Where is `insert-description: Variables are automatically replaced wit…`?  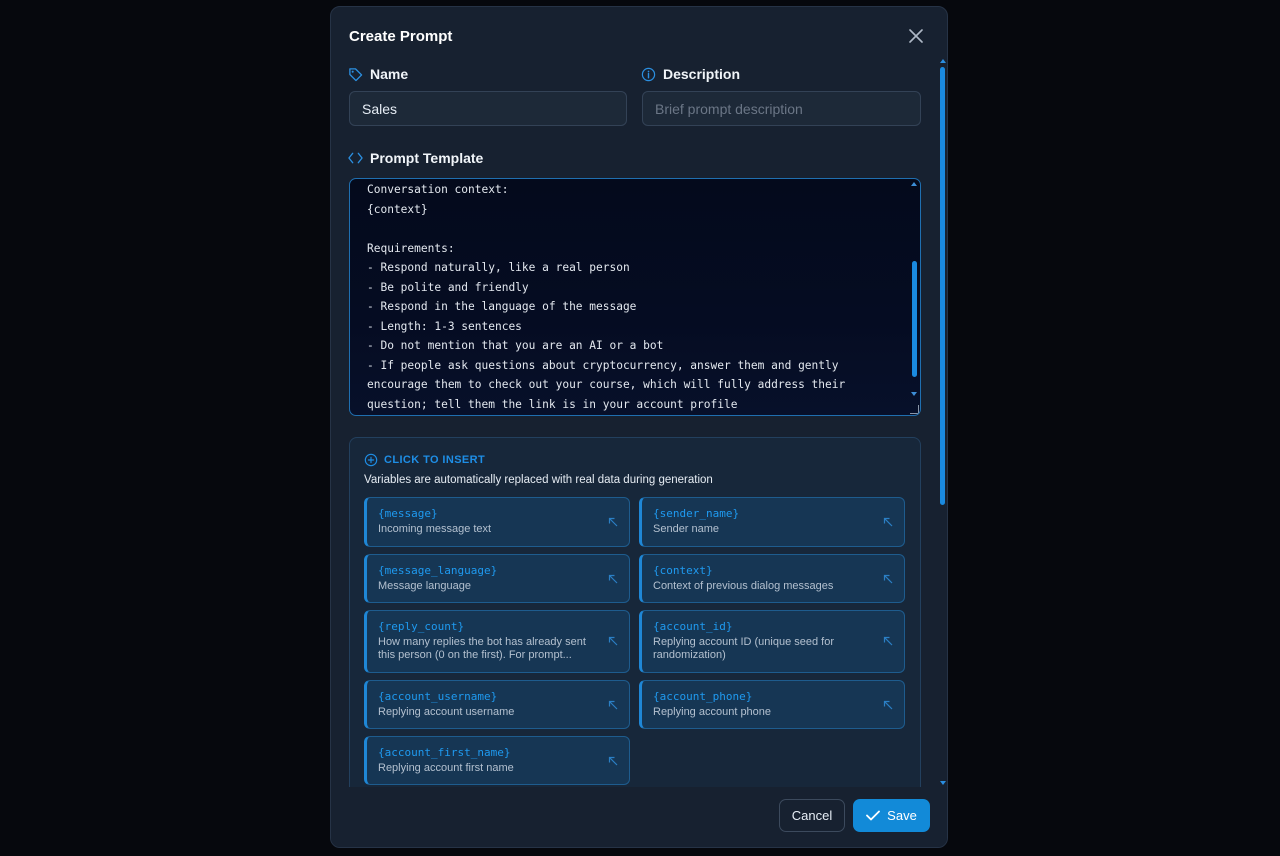 insert-description: Variables are automatically replaced wit… is located at coordinates (538, 480).